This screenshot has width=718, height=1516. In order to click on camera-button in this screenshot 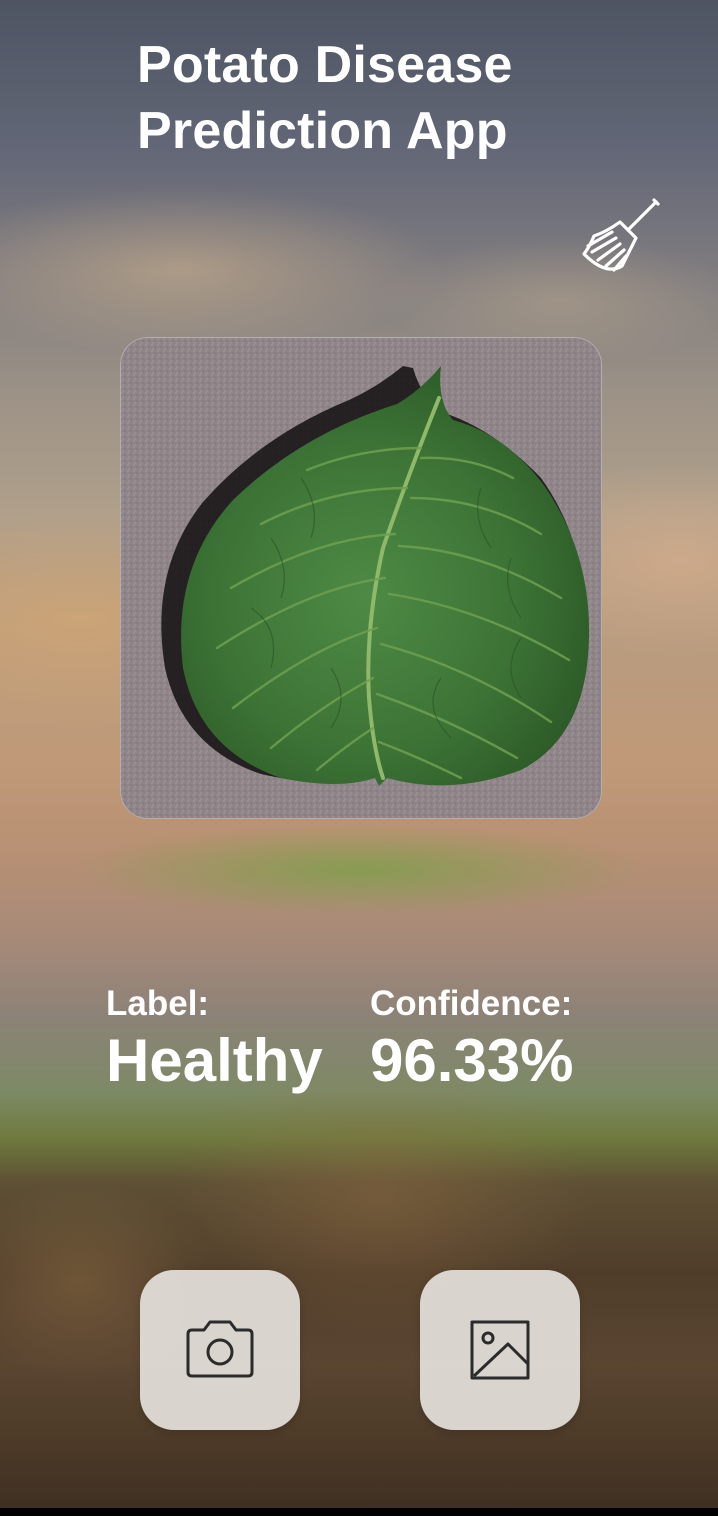, I will do `click(220, 1350)`.